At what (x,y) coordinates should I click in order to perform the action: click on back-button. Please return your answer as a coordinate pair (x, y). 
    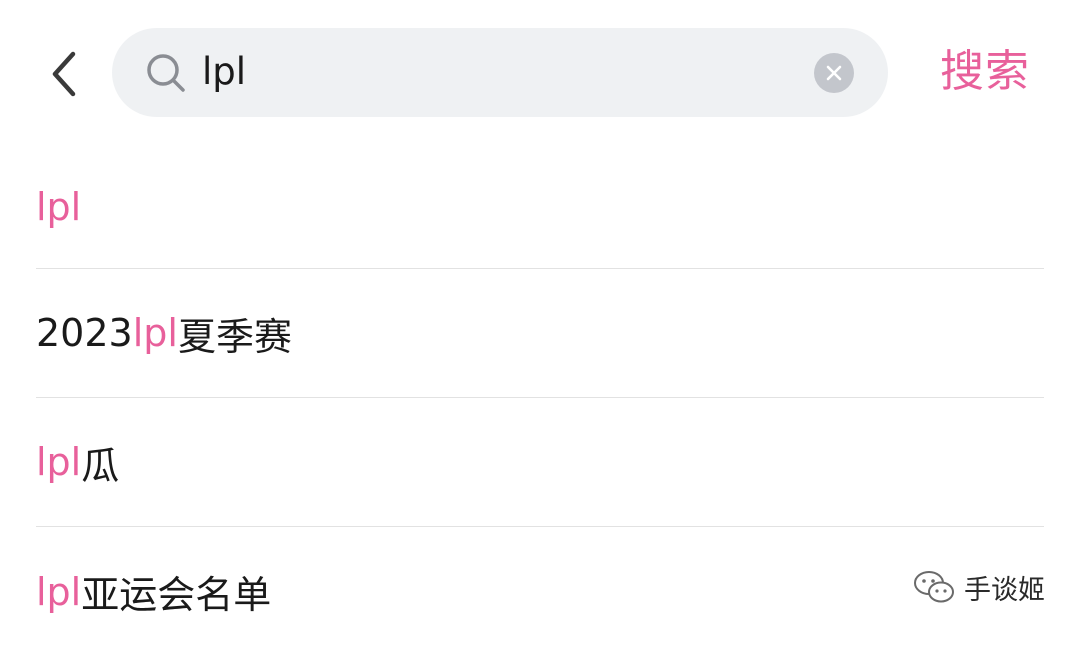
    Looking at the image, I should click on (64, 74).